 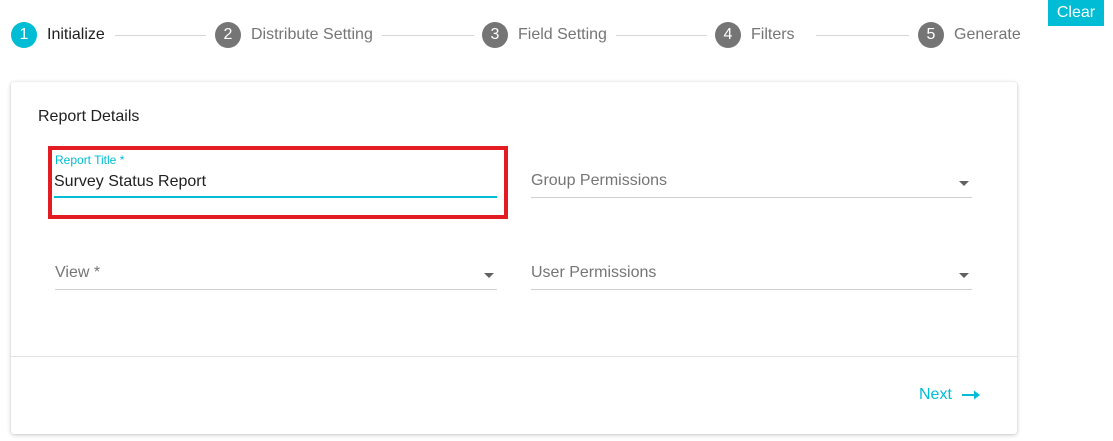 I want to click on step-label: Generate, so click(x=987, y=34).